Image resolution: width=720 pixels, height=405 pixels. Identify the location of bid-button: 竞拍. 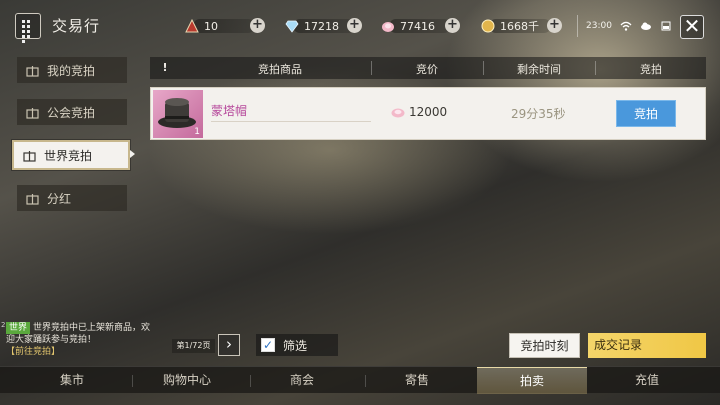
(646, 113).